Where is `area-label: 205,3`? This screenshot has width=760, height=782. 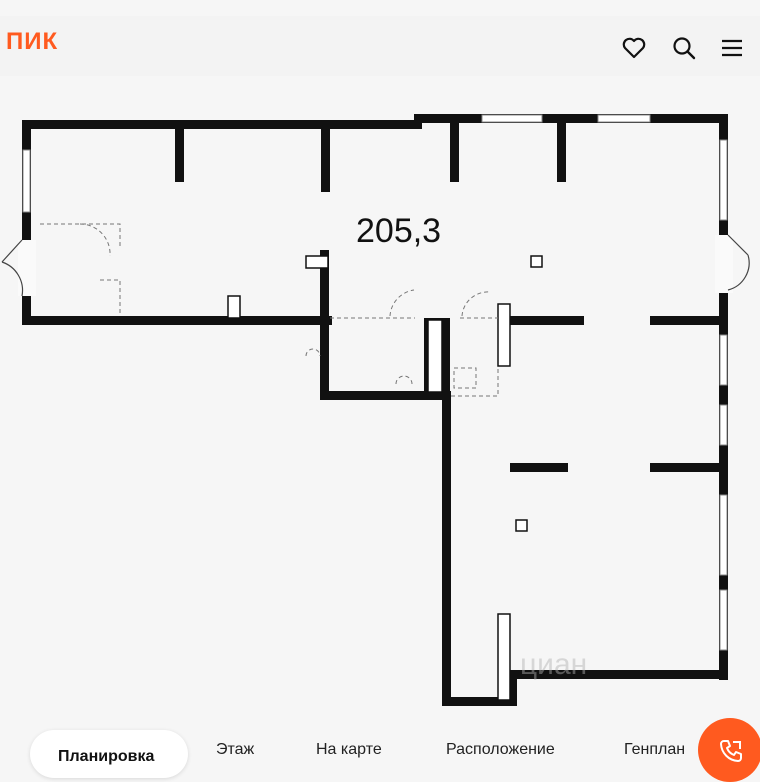
area-label: 205,3 is located at coordinates (399, 231).